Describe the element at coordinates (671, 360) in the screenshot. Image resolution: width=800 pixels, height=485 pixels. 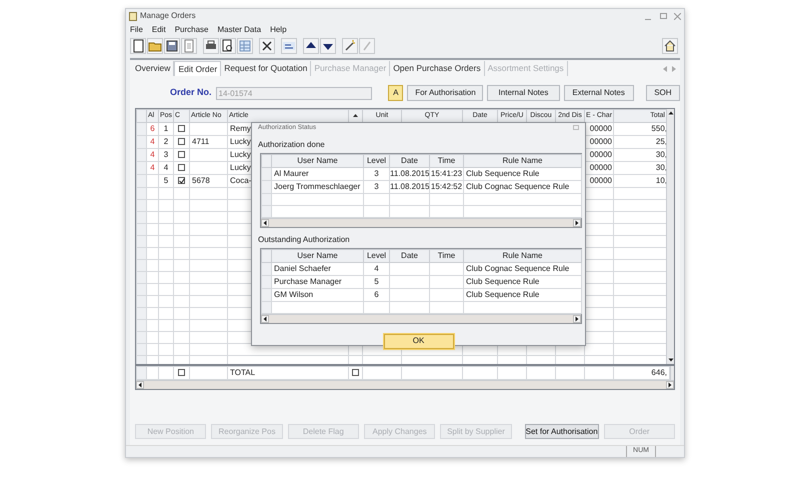
I see `scroll-down-icon` at that location.